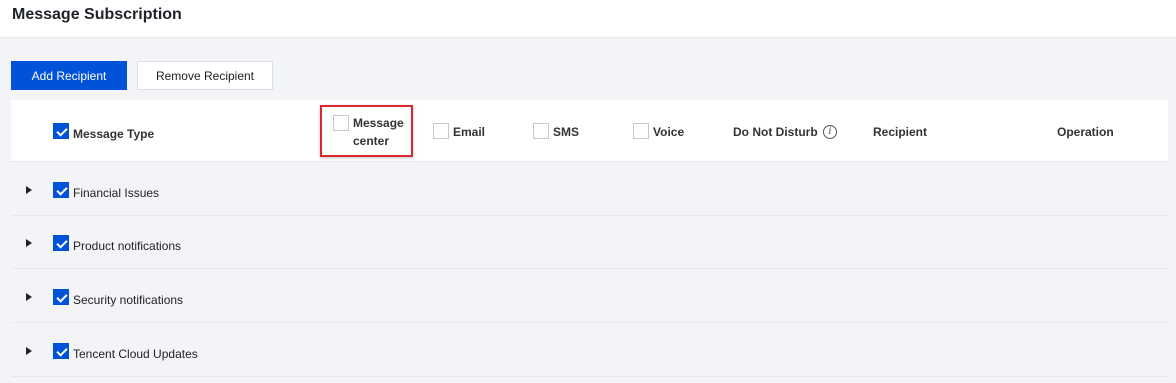 The image size is (1176, 383). I want to click on table-row: Financial Issues, so click(589, 189).